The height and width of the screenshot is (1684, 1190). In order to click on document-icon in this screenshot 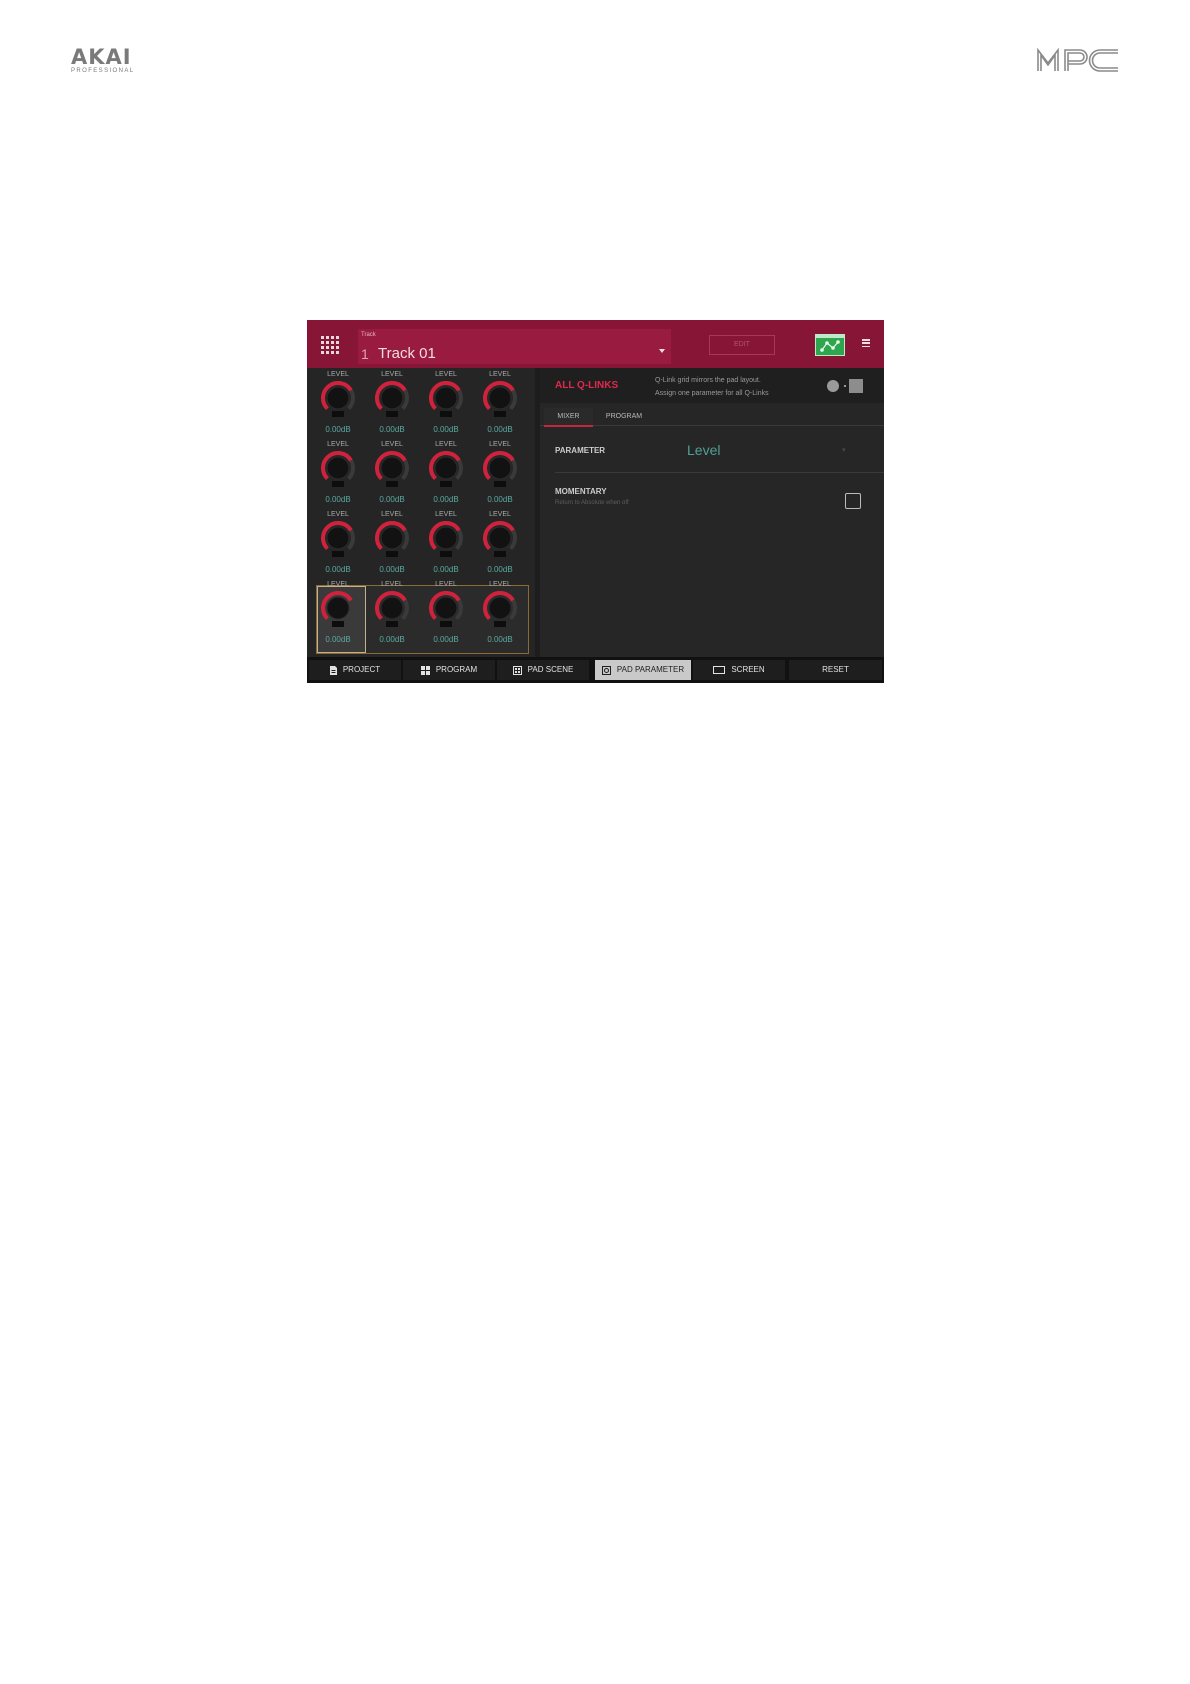, I will do `click(333, 670)`.